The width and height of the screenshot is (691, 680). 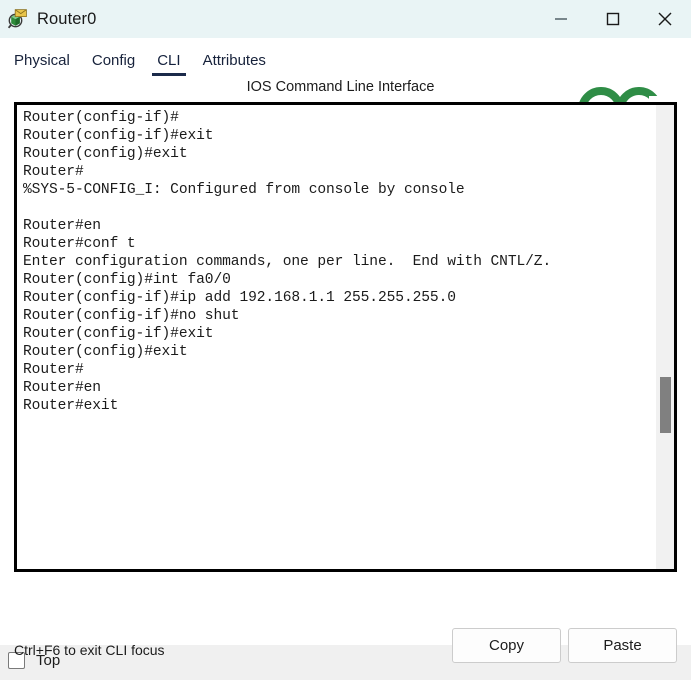 I want to click on minimize-icon, so click(x=561, y=19).